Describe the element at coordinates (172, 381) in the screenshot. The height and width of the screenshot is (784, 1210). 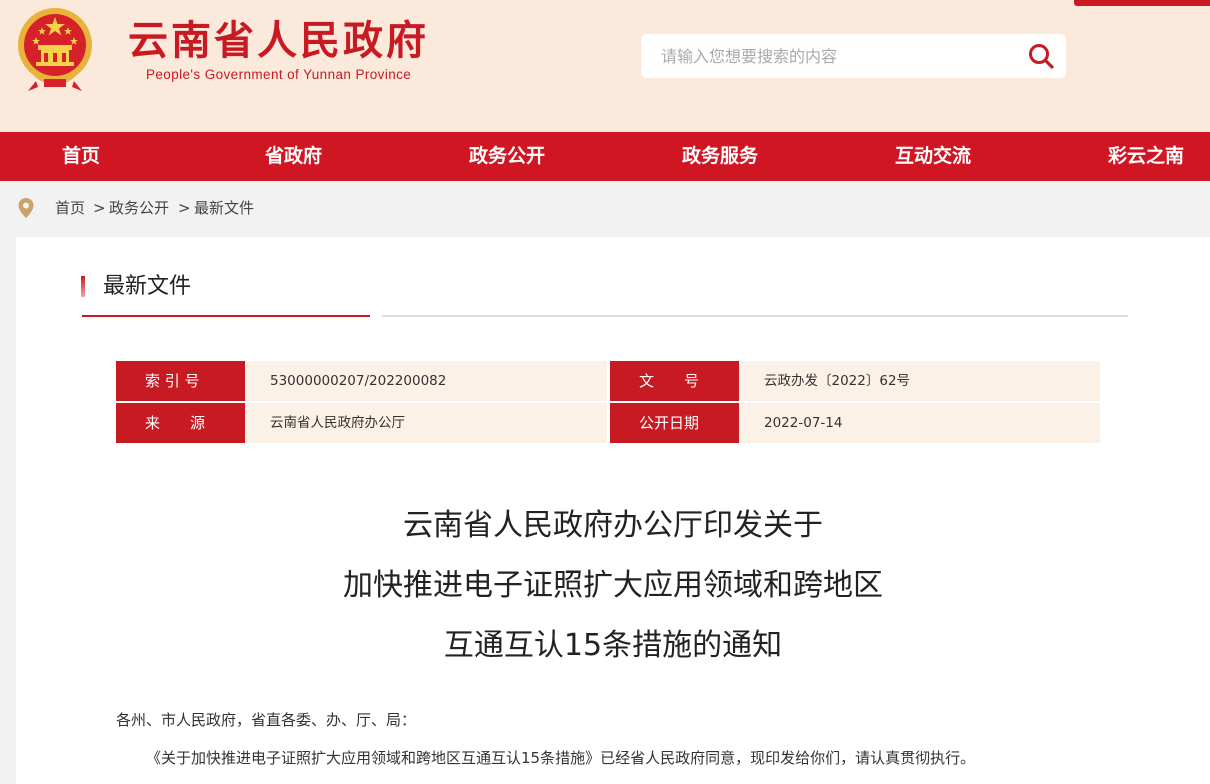
I see `meta-label-text: 索 引 号` at that location.